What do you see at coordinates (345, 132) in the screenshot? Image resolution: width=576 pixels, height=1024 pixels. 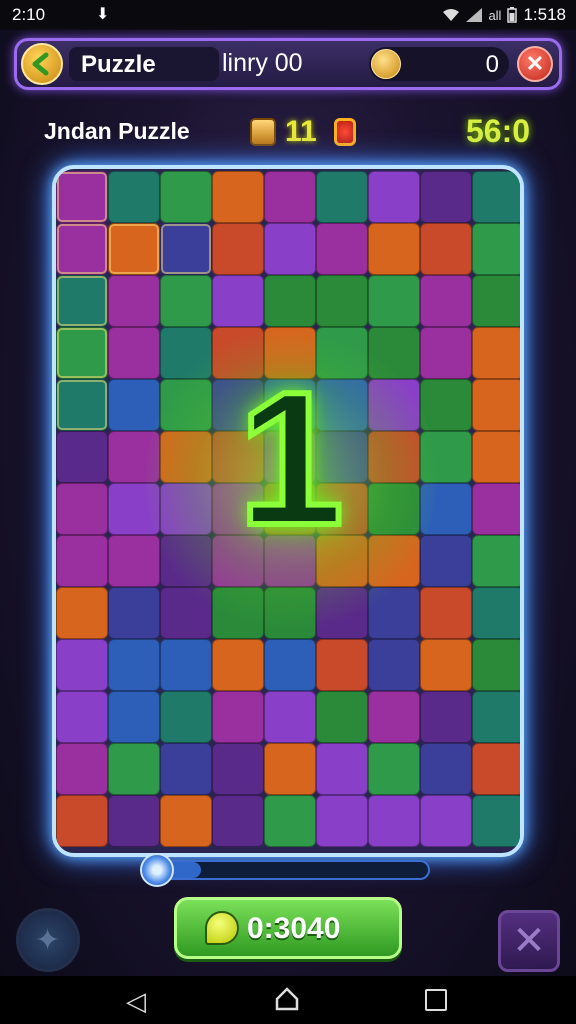 I see `gem-icon` at bounding box center [345, 132].